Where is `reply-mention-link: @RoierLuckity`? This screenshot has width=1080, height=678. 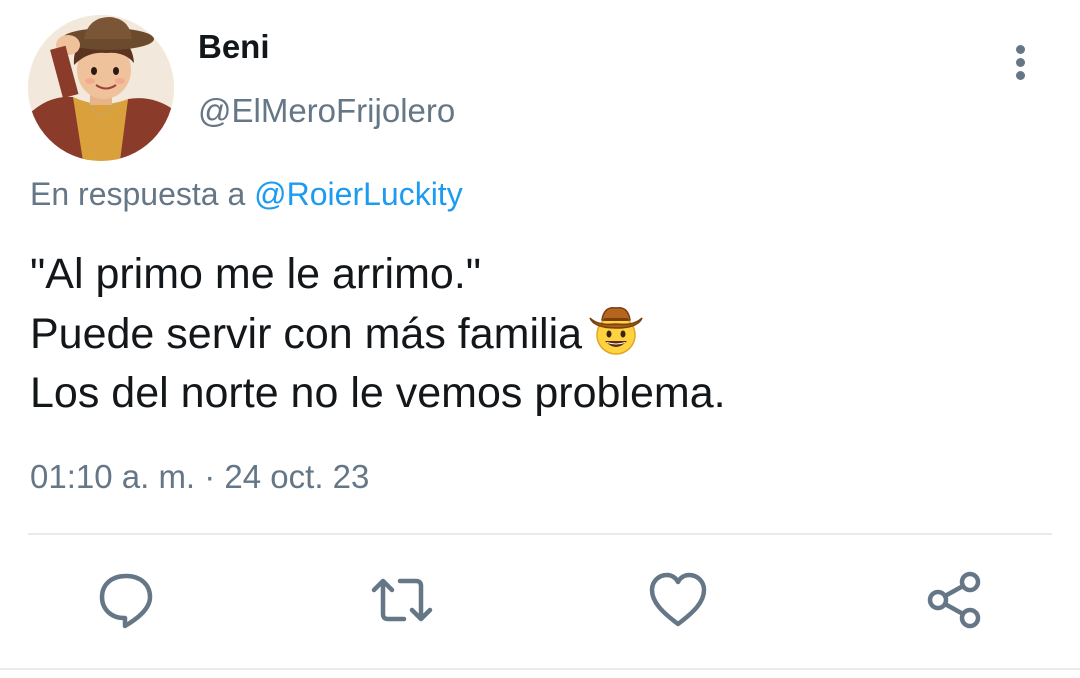
reply-mention-link: @RoierLuckity is located at coordinates (358, 194).